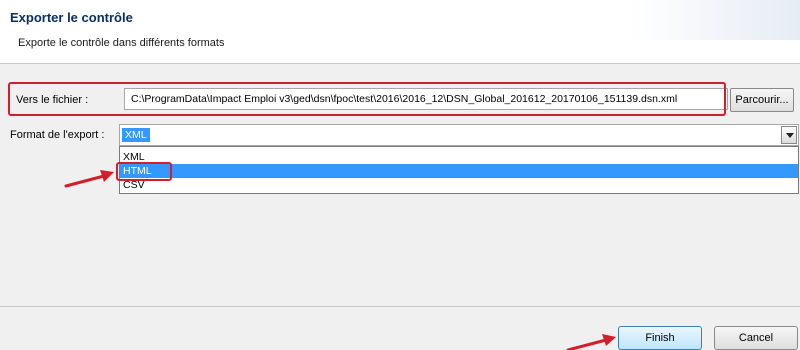 The image size is (800, 350). What do you see at coordinates (660, 338) in the screenshot?
I see `finish-button: Finish` at bounding box center [660, 338].